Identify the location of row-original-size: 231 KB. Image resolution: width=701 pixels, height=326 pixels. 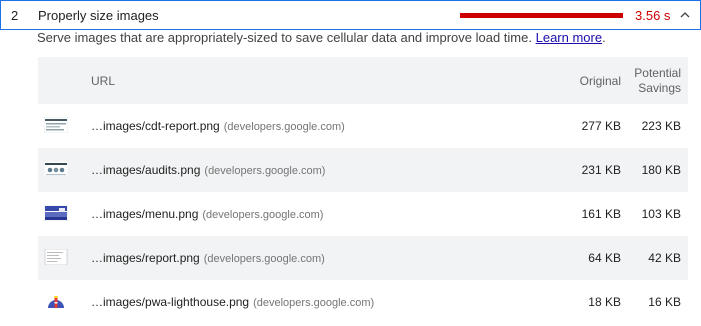
(601, 170).